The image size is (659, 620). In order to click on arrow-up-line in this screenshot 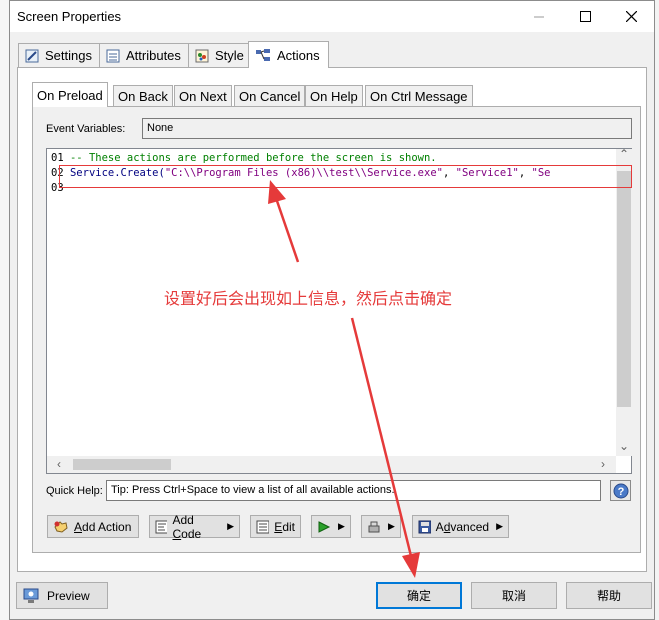, I will do `click(287, 230)`.